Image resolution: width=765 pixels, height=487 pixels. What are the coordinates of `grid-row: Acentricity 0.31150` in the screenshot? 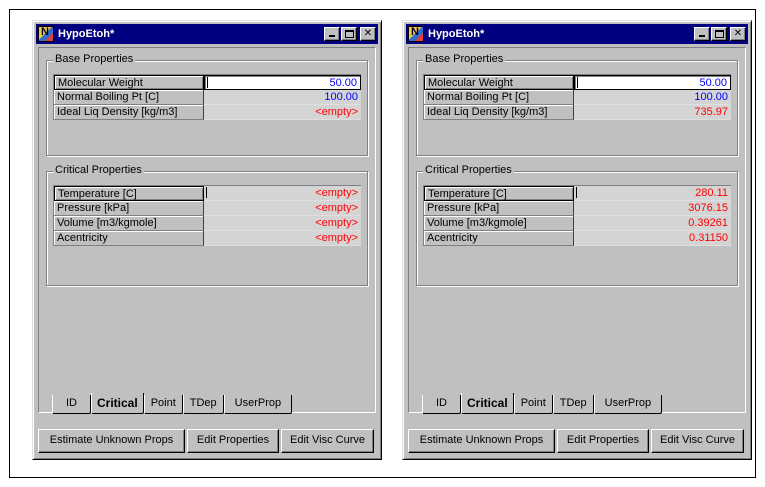 It's located at (577, 238).